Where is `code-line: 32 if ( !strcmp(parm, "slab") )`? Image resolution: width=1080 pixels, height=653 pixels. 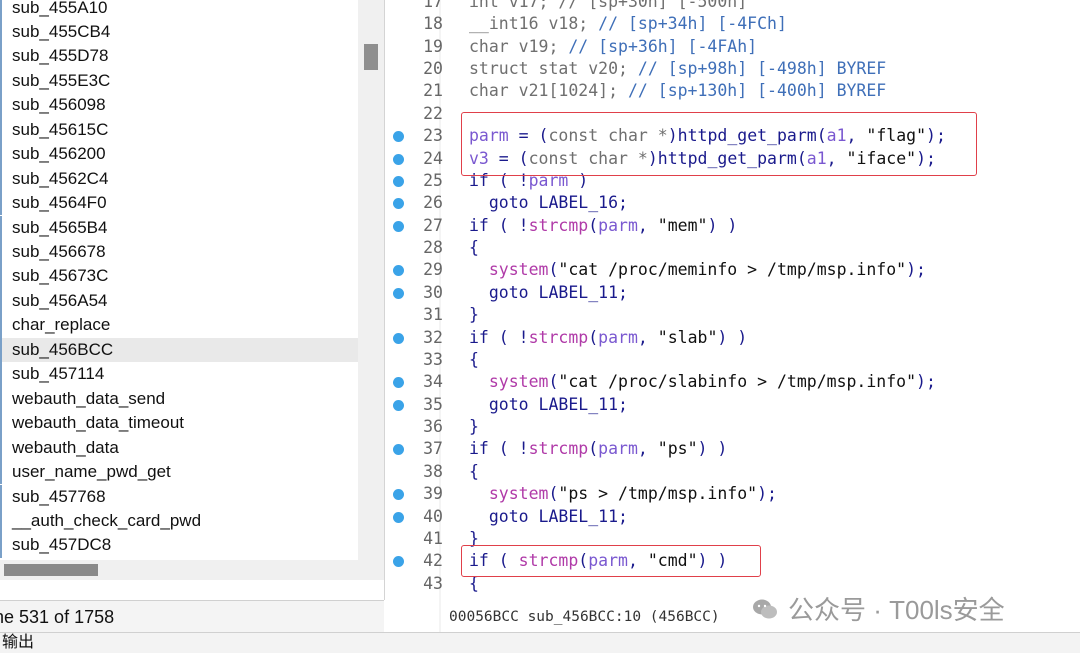
code-line: 32 if ( !strcmp(parm, "slab") ) is located at coordinates (732, 338).